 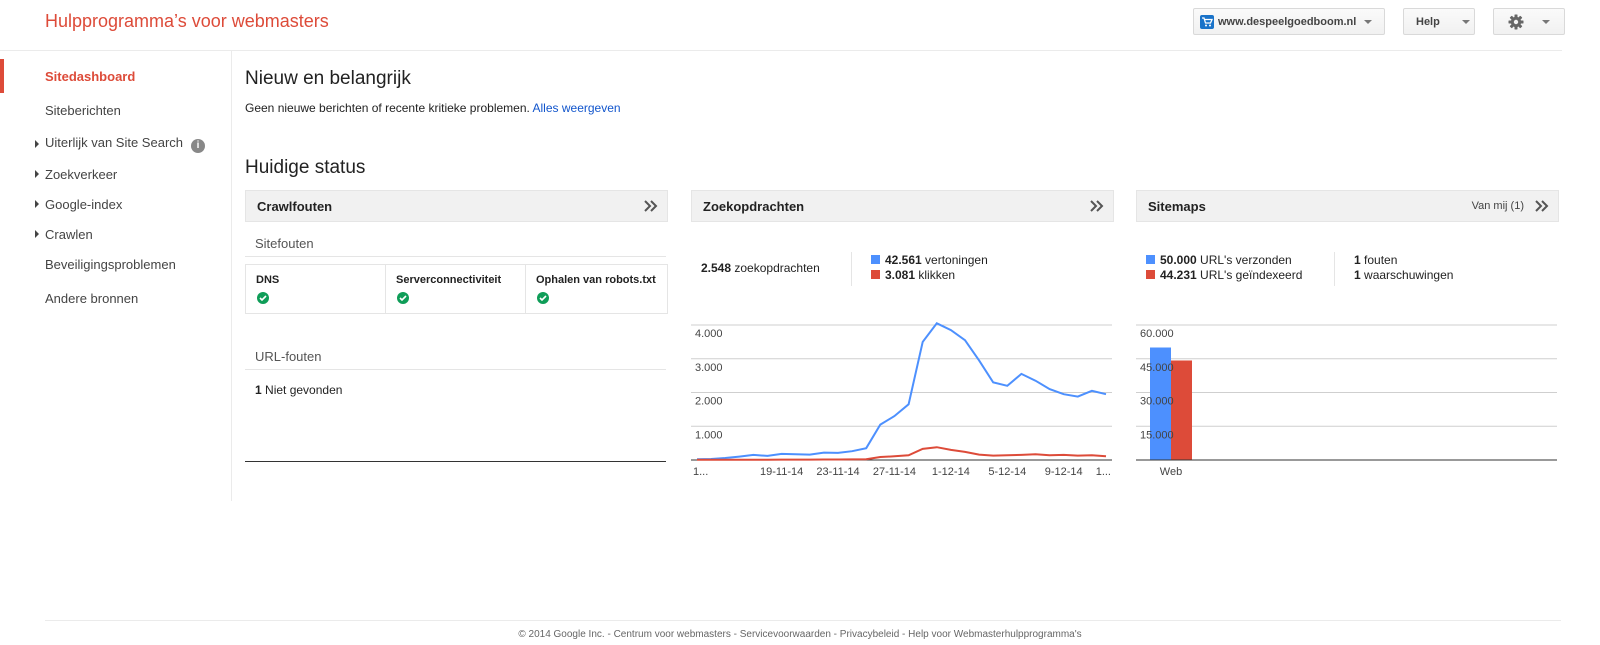 What do you see at coordinates (1516, 21) in the screenshot?
I see `gear-icon` at bounding box center [1516, 21].